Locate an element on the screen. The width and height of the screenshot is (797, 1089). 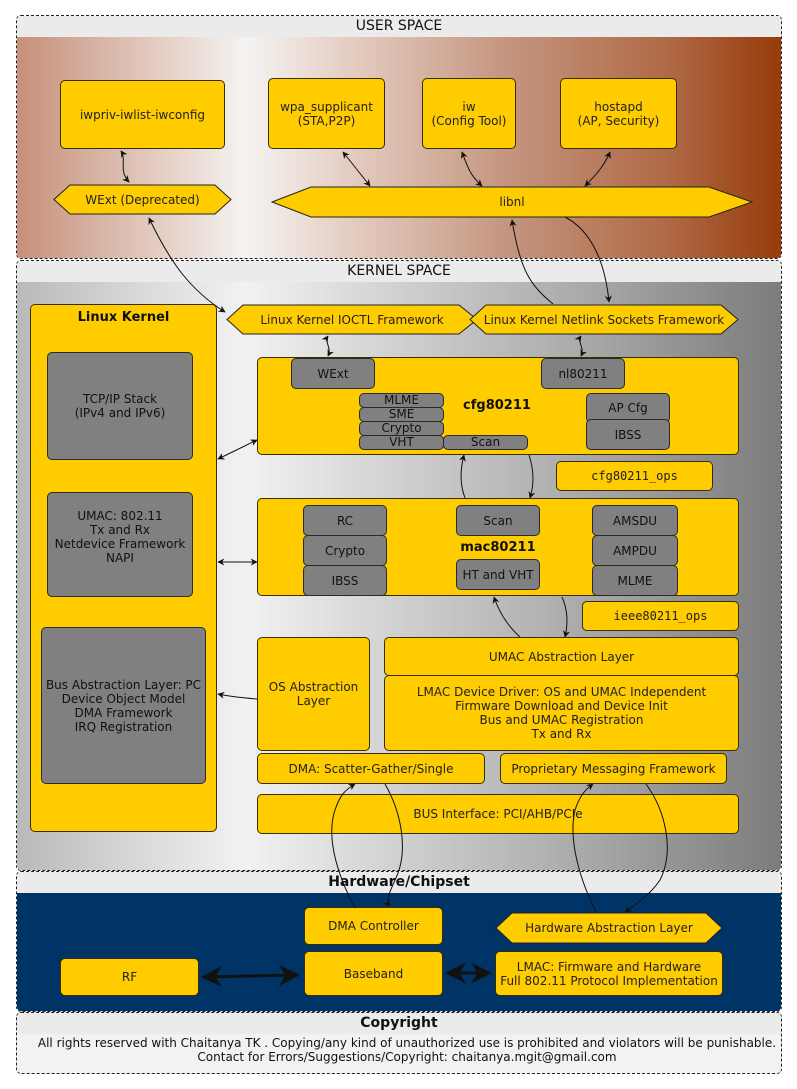
netlink-framework-banner: Linux Kernel Netlink Sockets Framework is located at coordinates (604, 319).